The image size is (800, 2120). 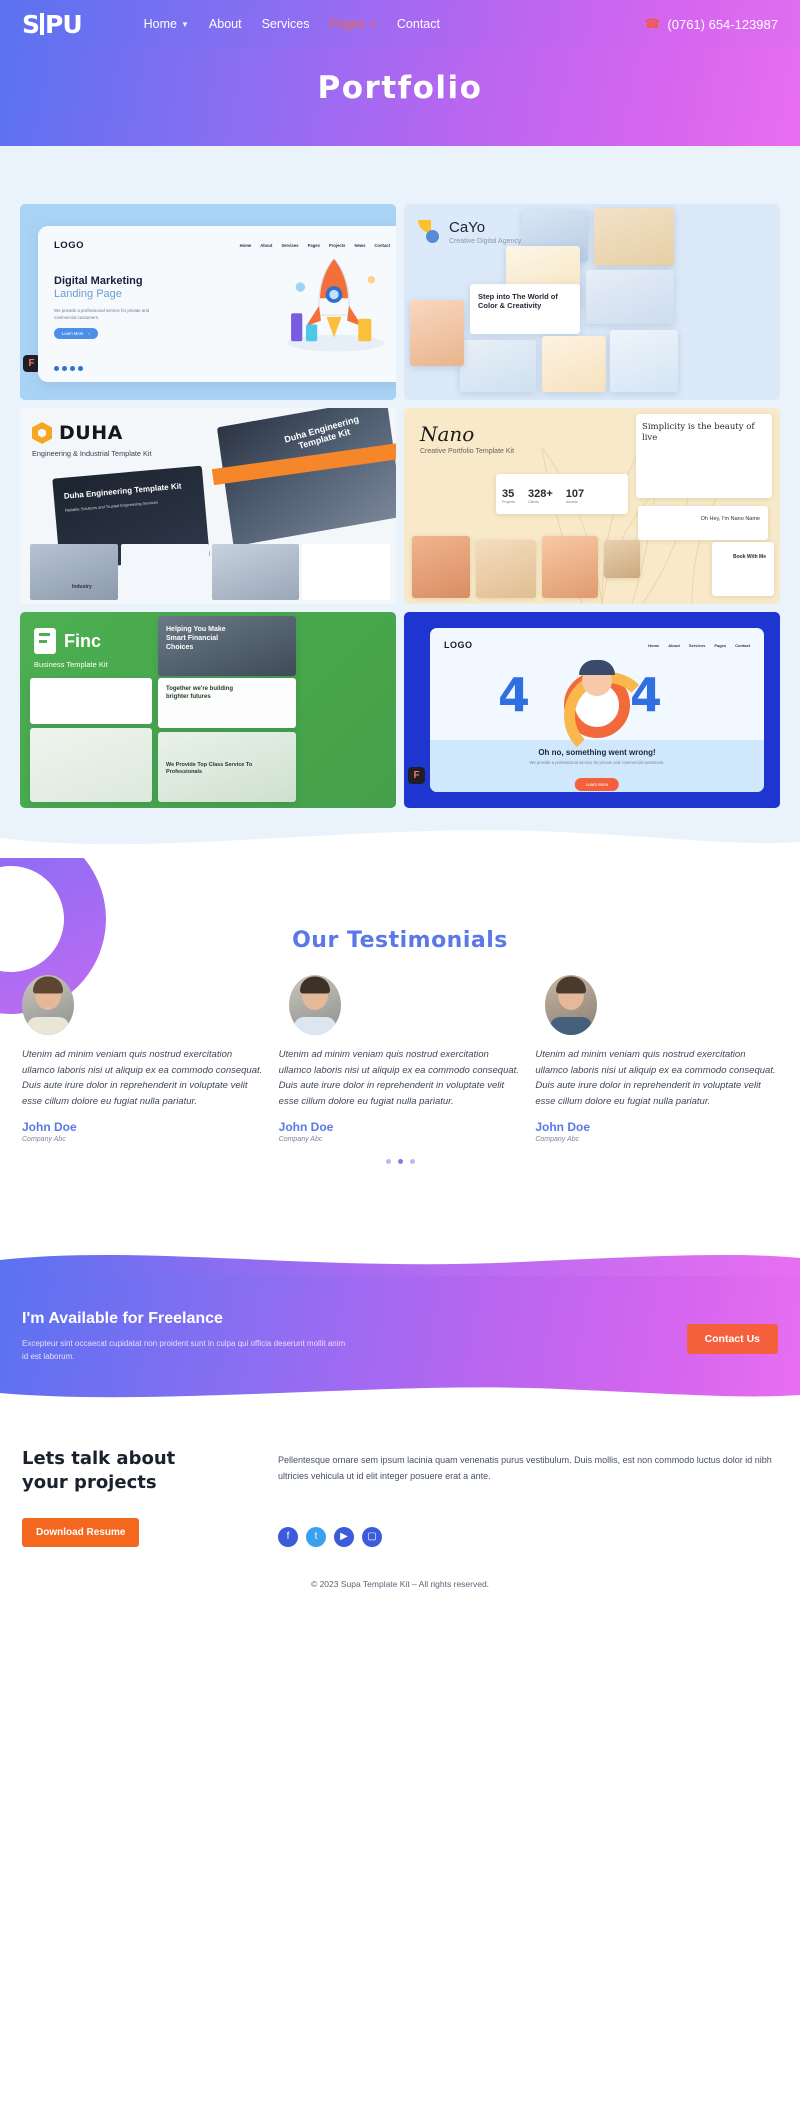 What do you see at coordinates (344, 1536) in the screenshot?
I see `youtube-icon: ▶` at bounding box center [344, 1536].